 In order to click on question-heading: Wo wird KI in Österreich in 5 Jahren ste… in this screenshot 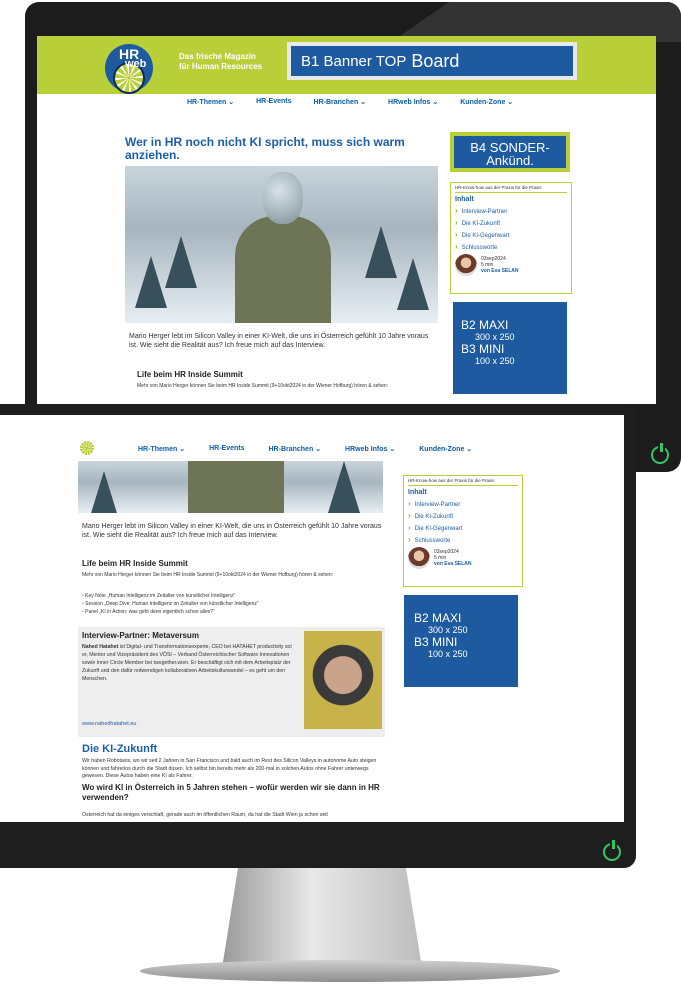, I will do `click(231, 792)`.